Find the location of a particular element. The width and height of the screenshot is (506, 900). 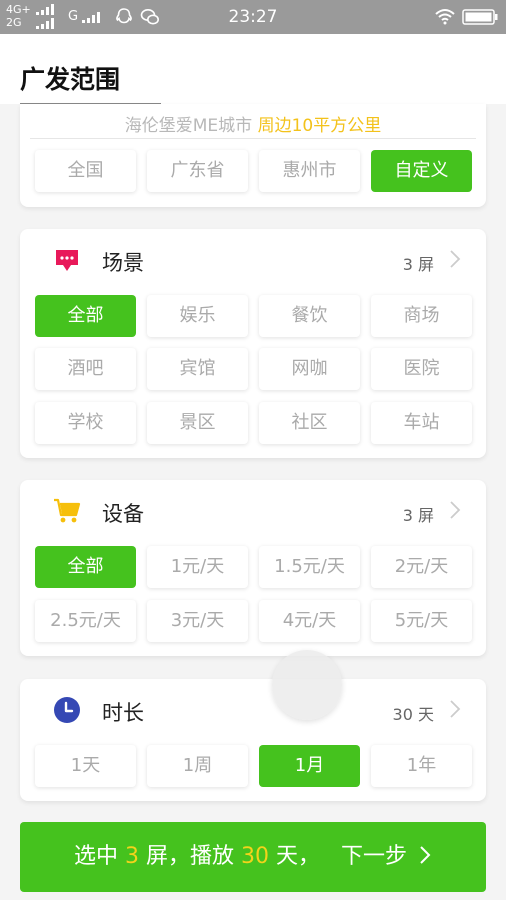

footer-next-label: 下一步 is located at coordinates (374, 856).